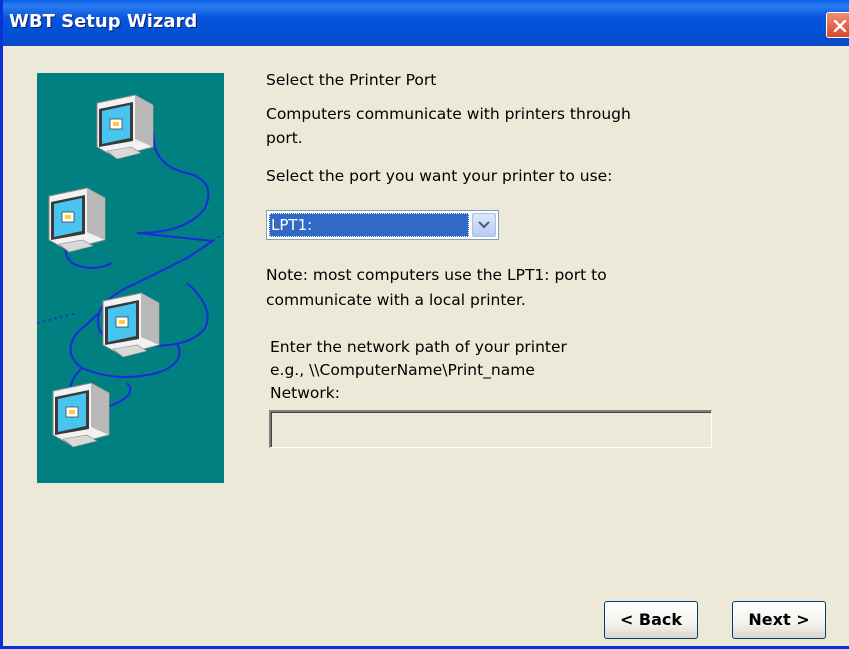  What do you see at coordinates (426, 23) in the screenshot?
I see `title-bar: WBT Setup Wizard` at bounding box center [426, 23].